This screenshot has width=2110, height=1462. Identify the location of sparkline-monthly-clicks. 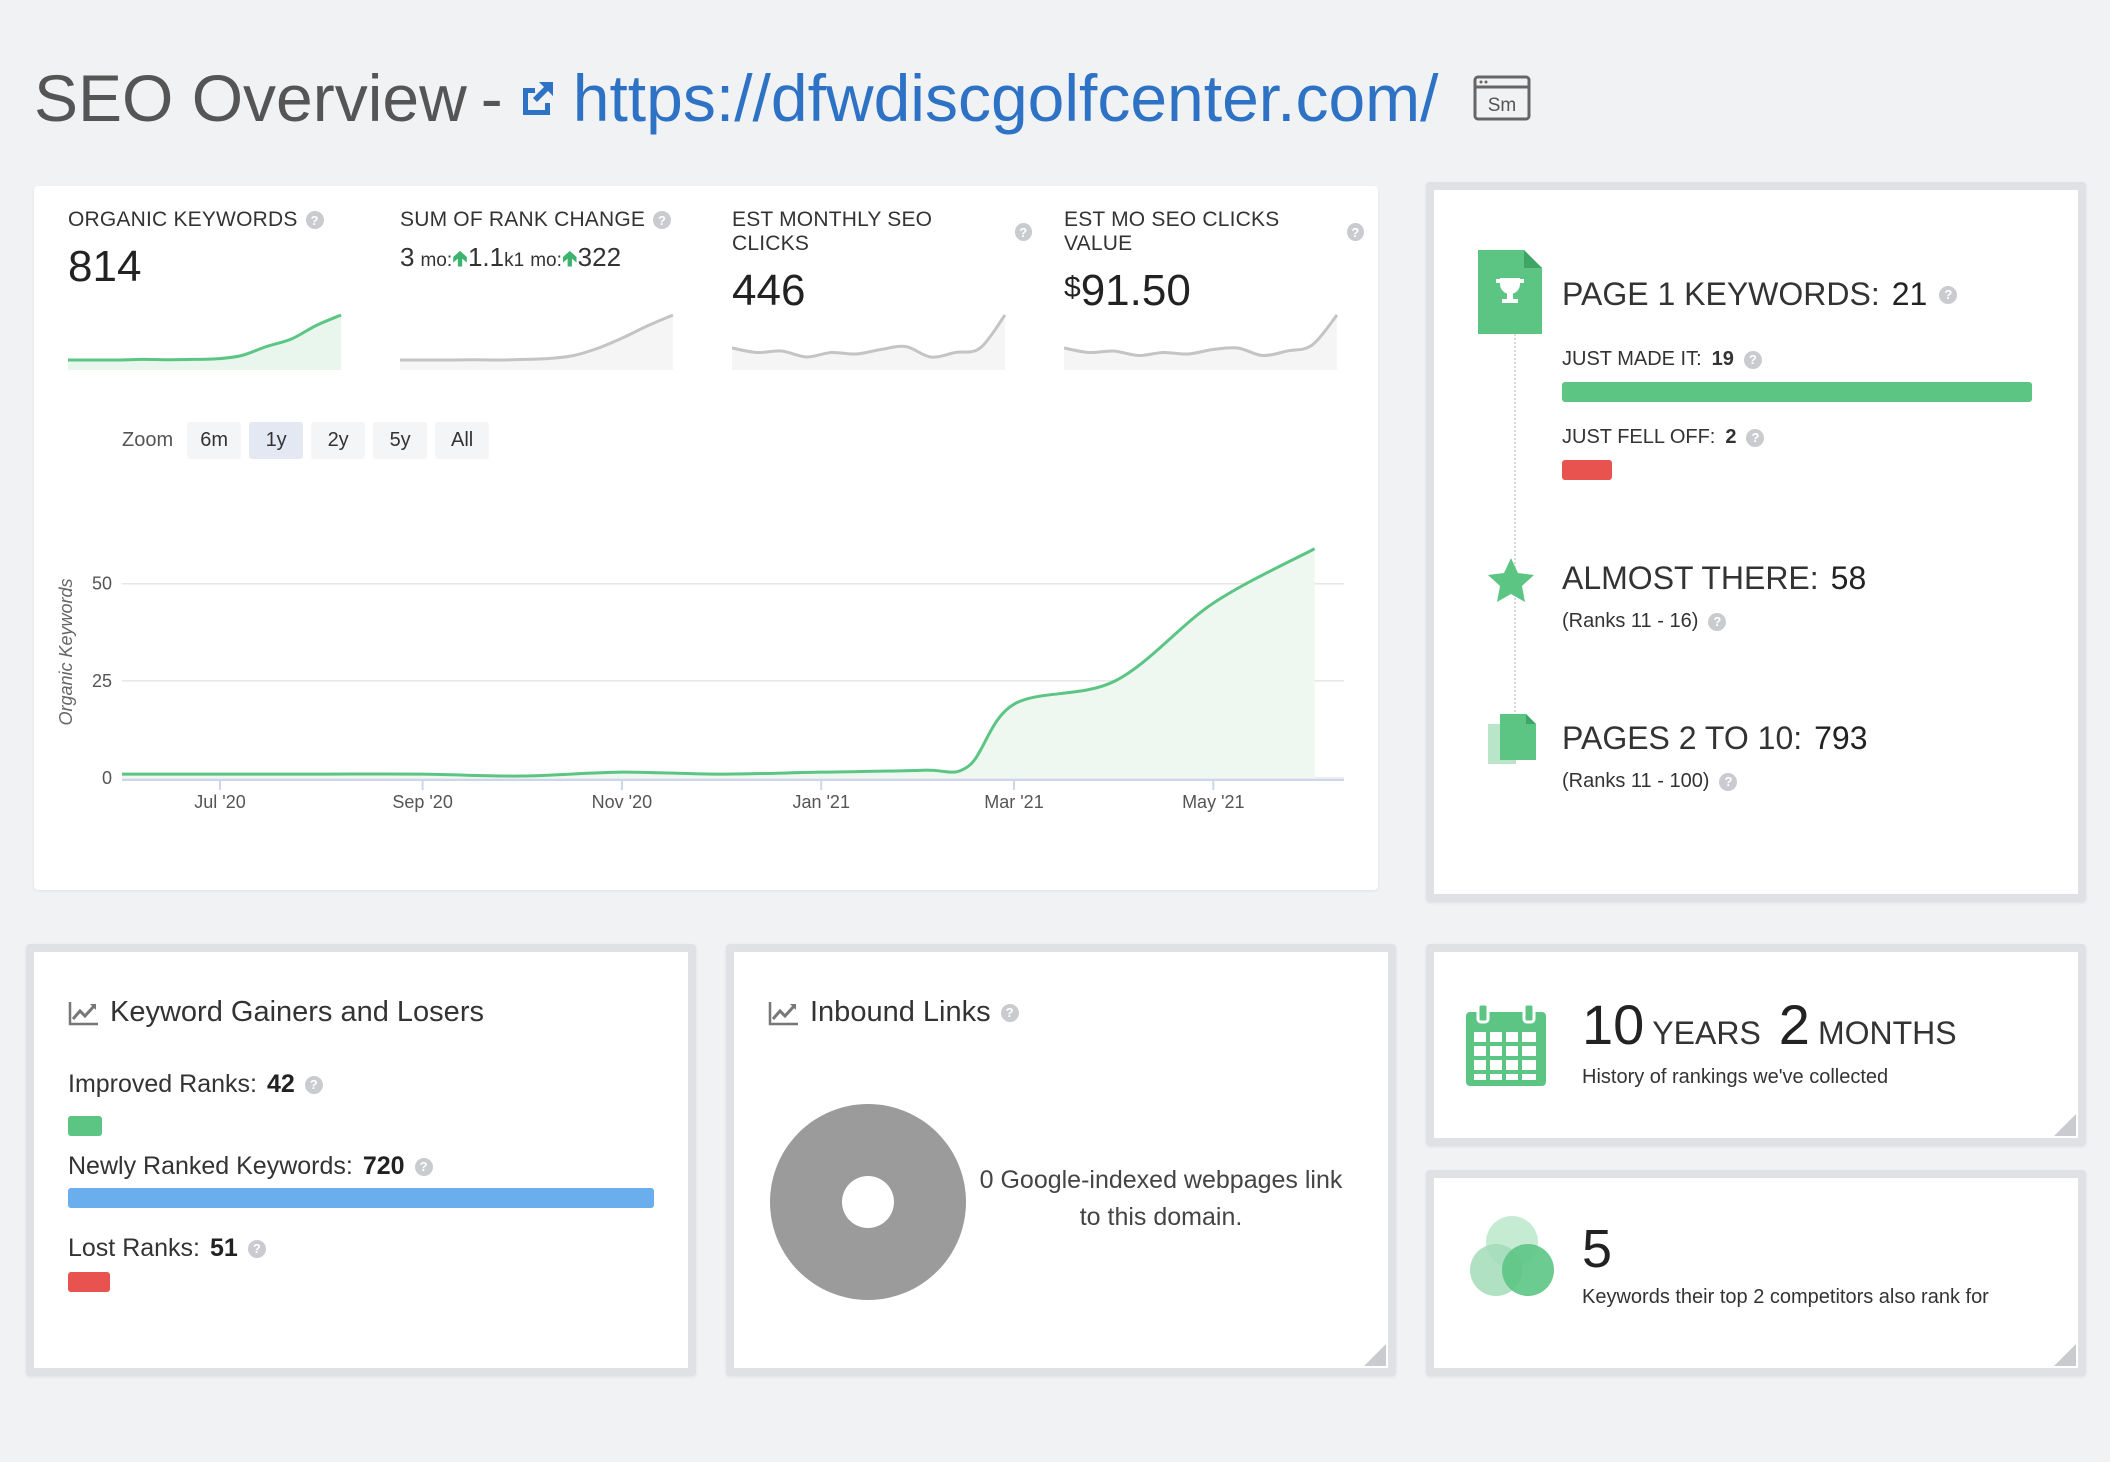
(869, 342).